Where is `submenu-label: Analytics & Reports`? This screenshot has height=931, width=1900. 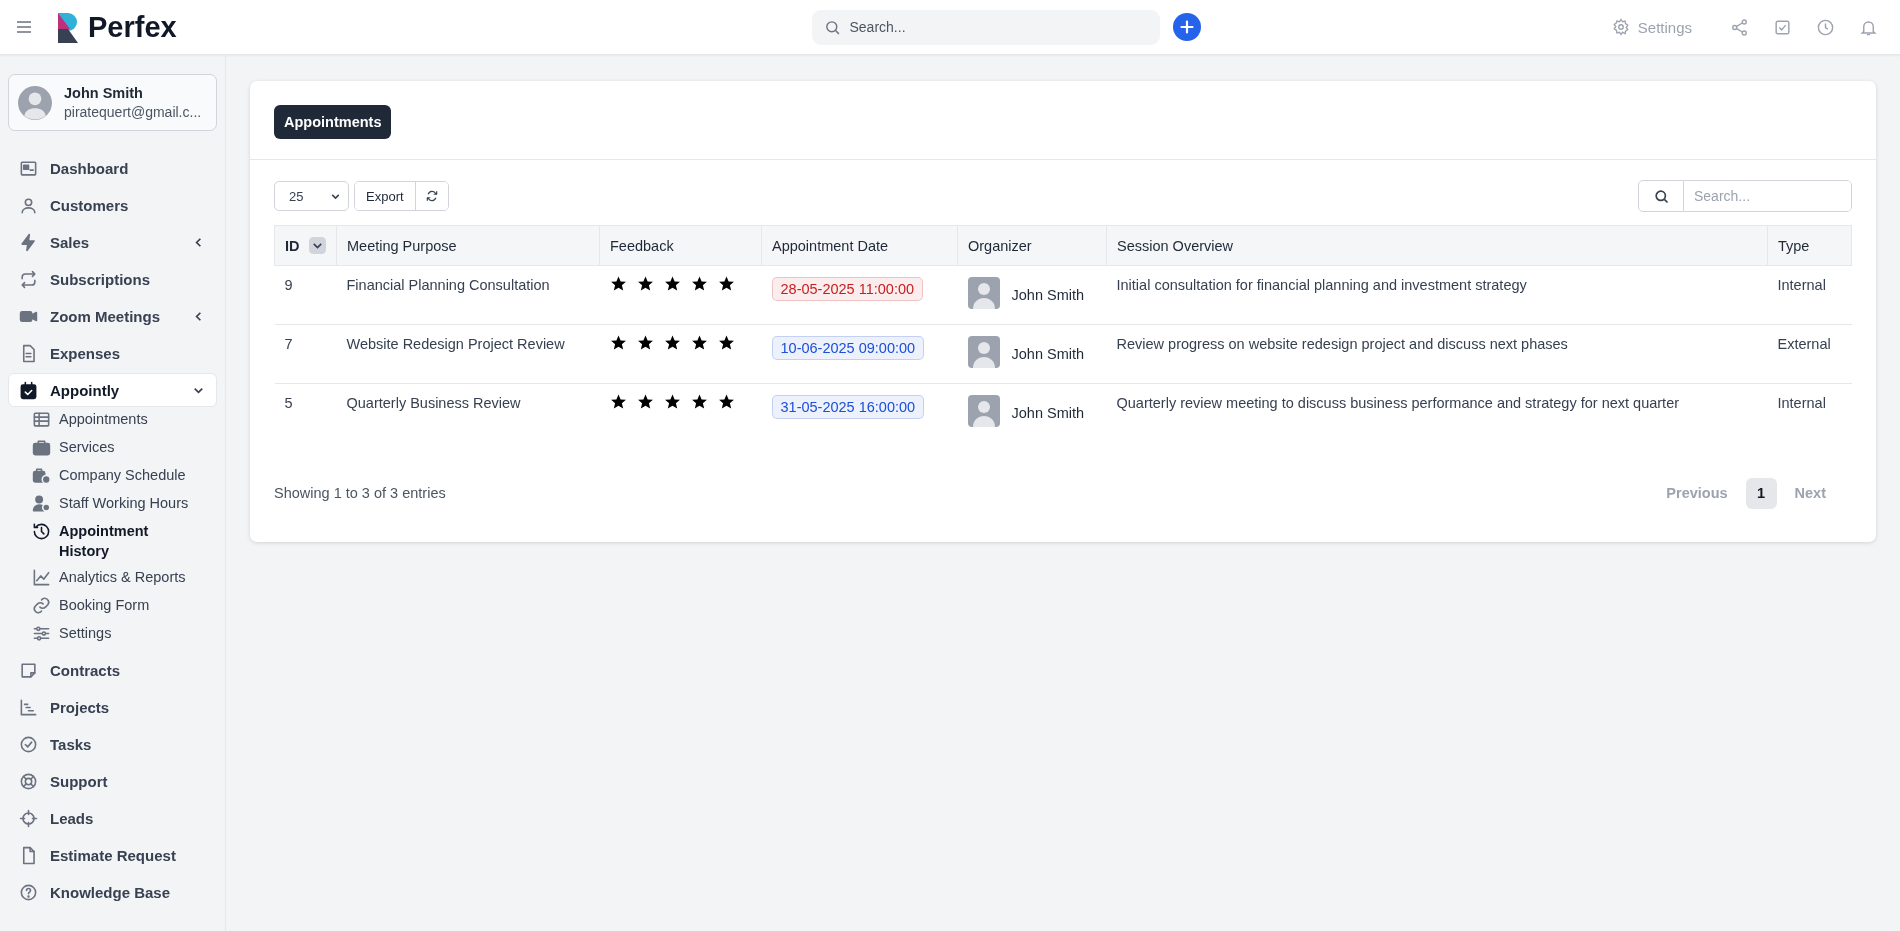 submenu-label: Analytics & Reports is located at coordinates (122, 577).